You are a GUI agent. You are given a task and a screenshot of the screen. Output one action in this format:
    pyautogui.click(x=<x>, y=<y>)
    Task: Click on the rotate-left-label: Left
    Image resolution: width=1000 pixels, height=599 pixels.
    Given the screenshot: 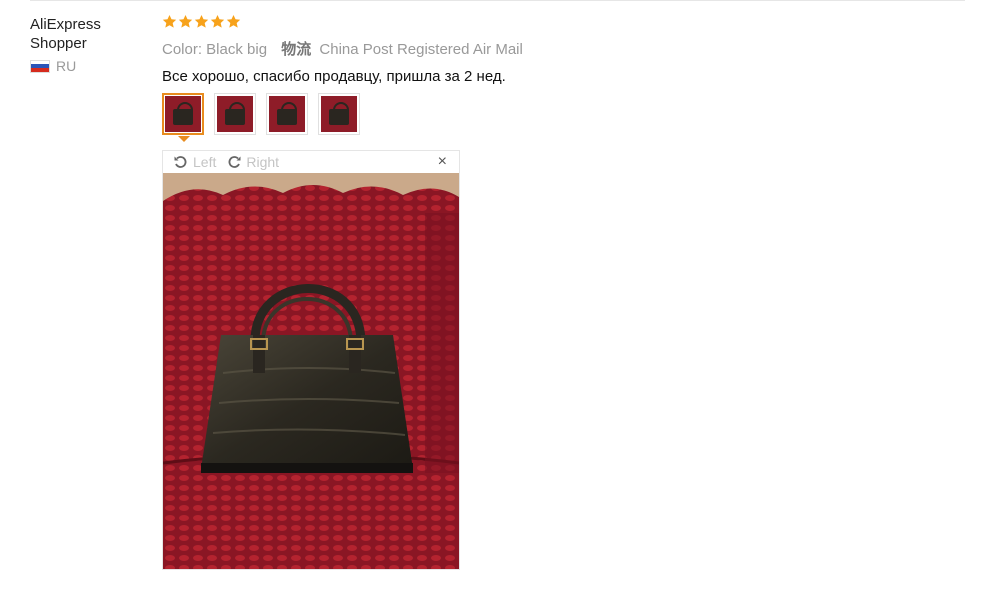 What is the action you would take?
    pyautogui.click(x=205, y=162)
    